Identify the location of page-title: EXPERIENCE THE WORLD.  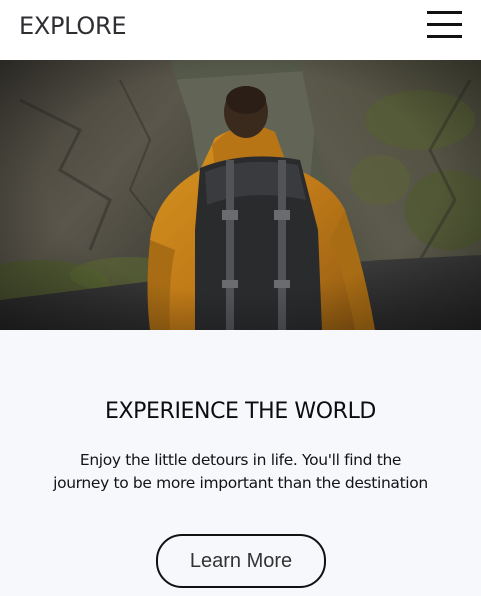
(240, 411).